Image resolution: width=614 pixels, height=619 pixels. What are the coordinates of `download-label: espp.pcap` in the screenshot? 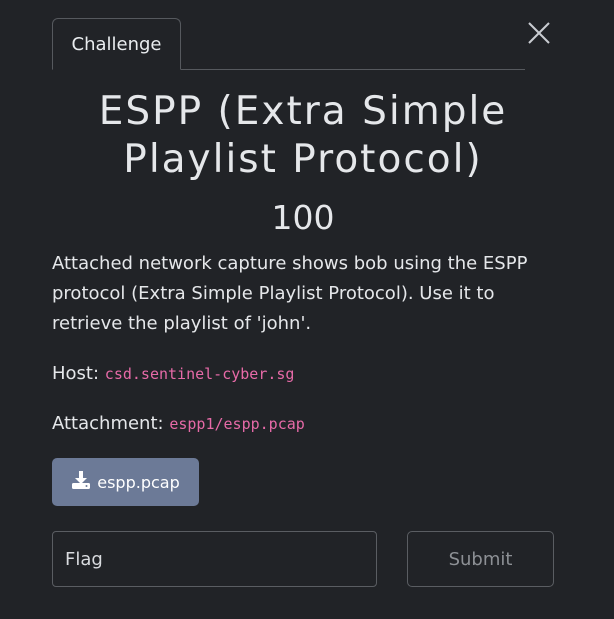 It's located at (138, 482).